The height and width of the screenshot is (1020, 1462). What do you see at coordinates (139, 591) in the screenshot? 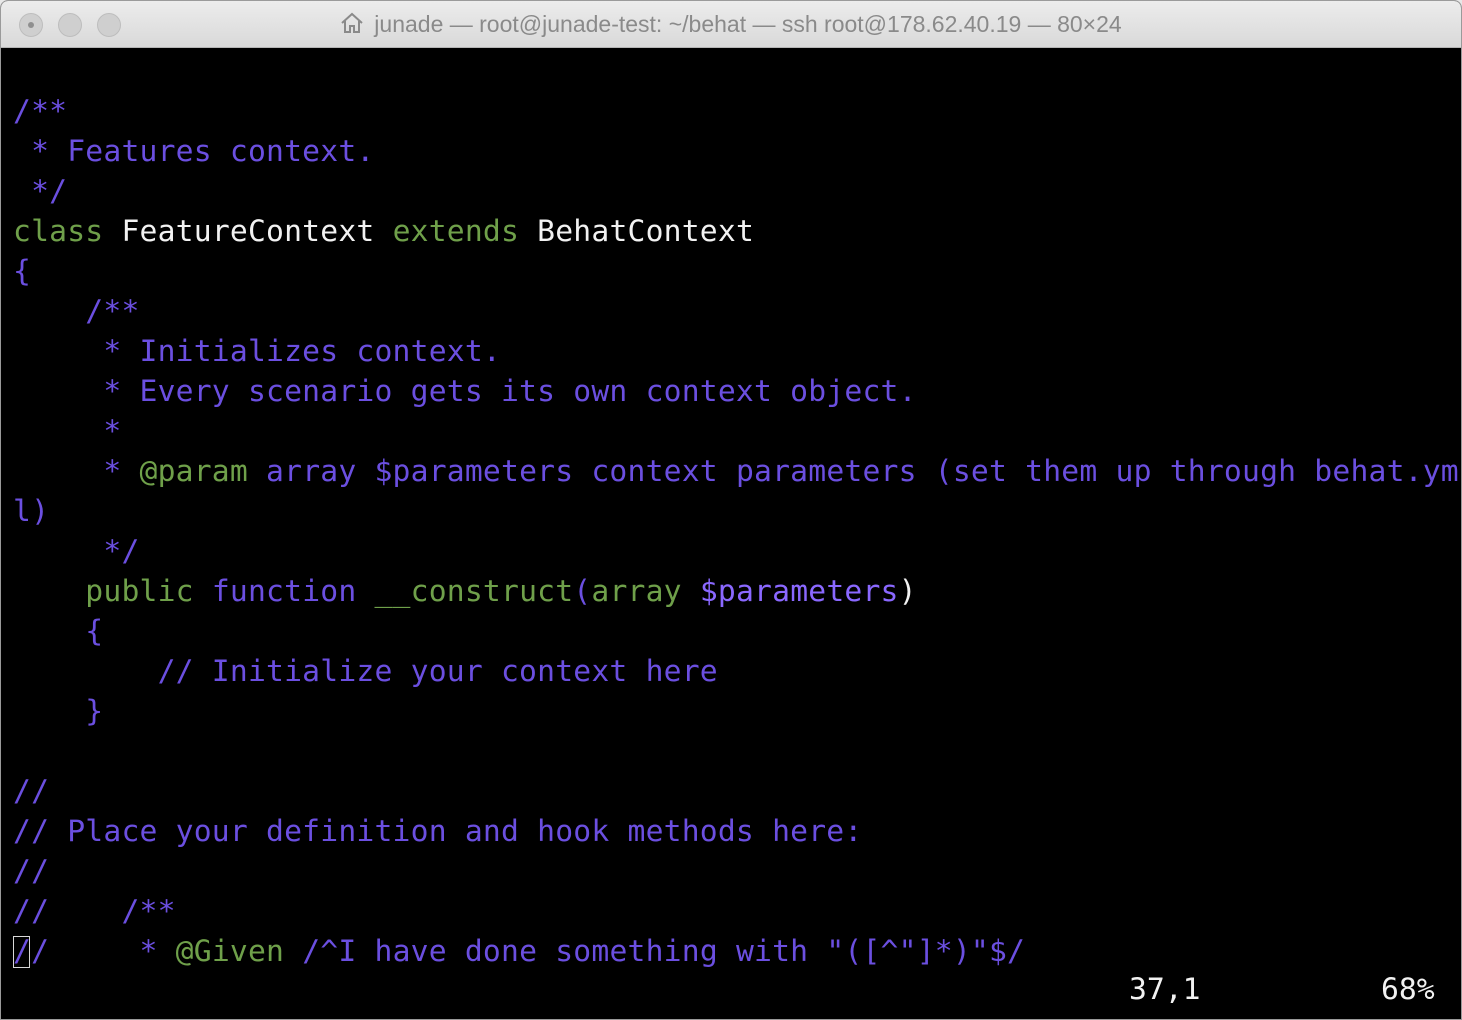
I see `keyword-public: public` at bounding box center [139, 591].